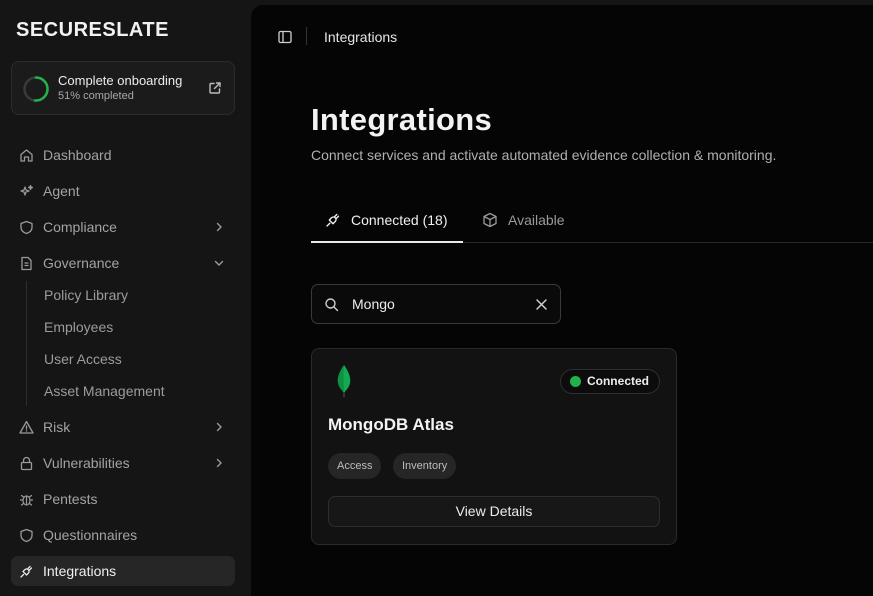 The image size is (873, 596). What do you see at coordinates (26, 263) in the screenshot?
I see `document-icon` at bounding box center [26, 263].